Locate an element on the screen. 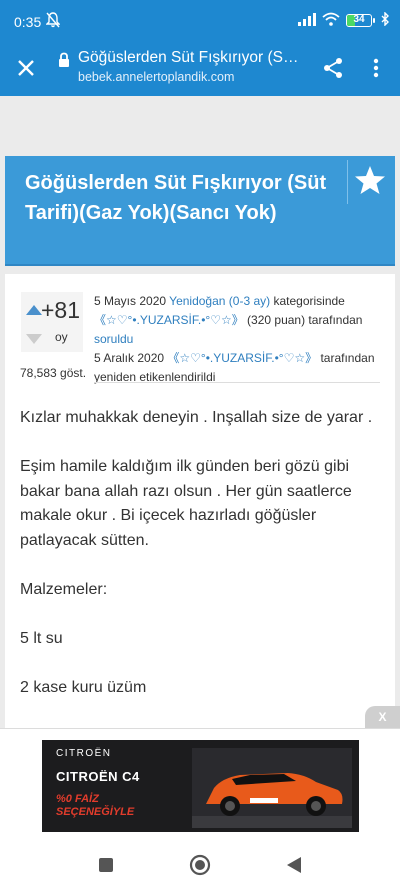  system-nav-bar is located at coordinates (200, 865).